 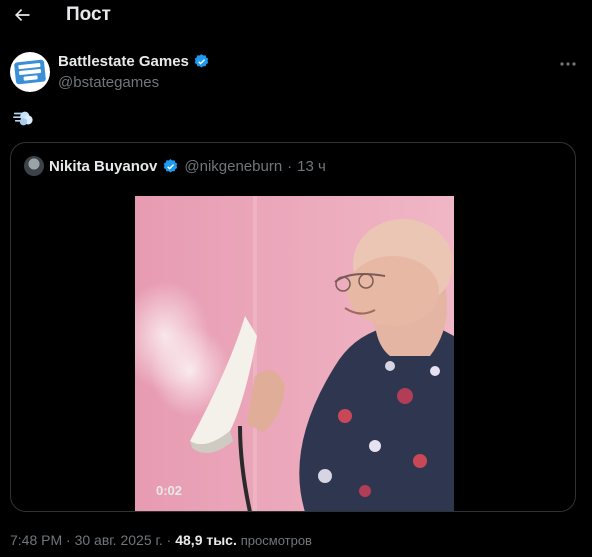 I want to click on quoted-author-name: Nikita Buyanov, so click(x=103, y=166).